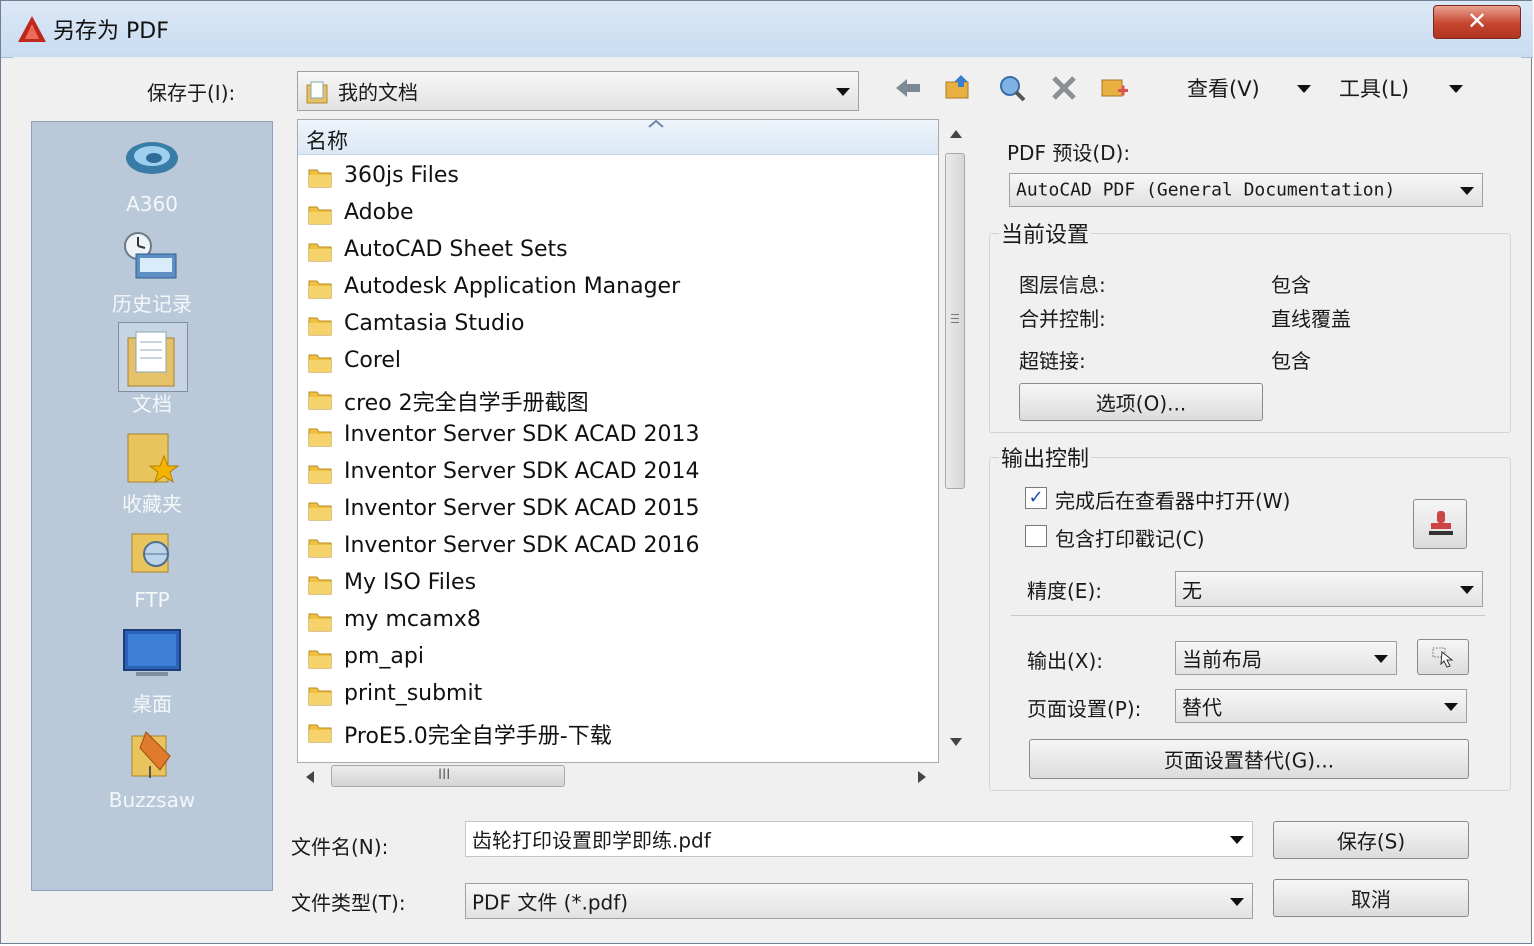 This screenshot has width=1534, height=946. Describe the element at coordinates (618, 732) in the screenshot. I see `list-item: ProE5.0完全自学手册-下载` at that location.